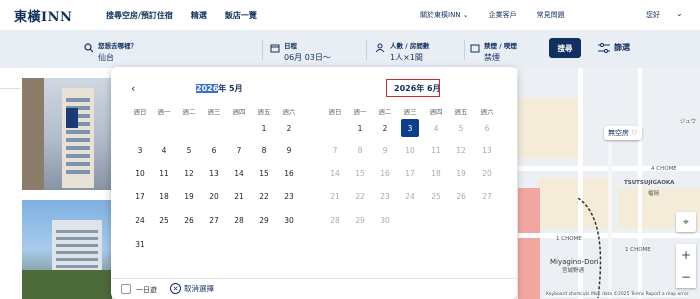 Image resolution: width=700 pixels, height=299 pixels. I want to click on brand-logo: 東橫INN, so click(43, 15).